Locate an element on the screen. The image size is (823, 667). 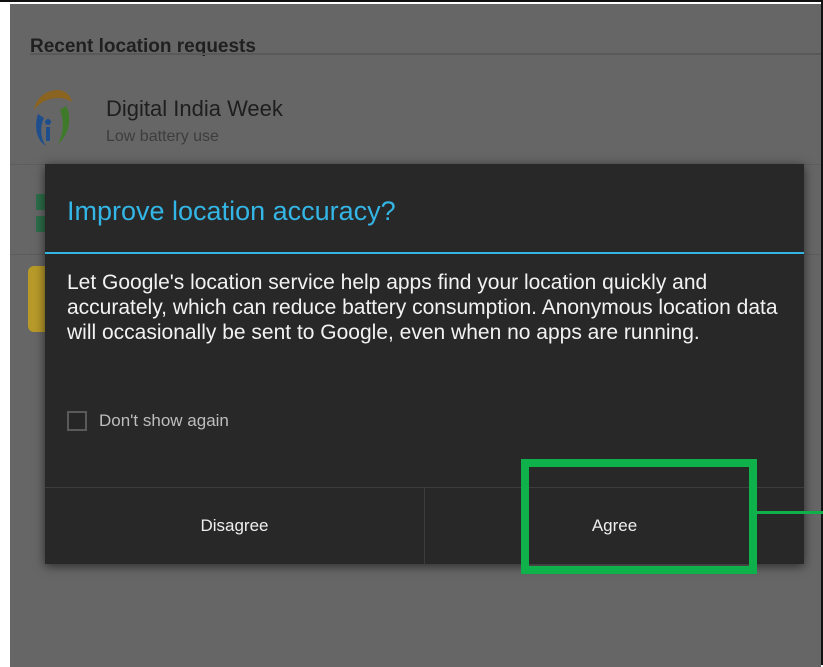
dont-show-again-option: Don't show again is located at coordinates (148, 421).